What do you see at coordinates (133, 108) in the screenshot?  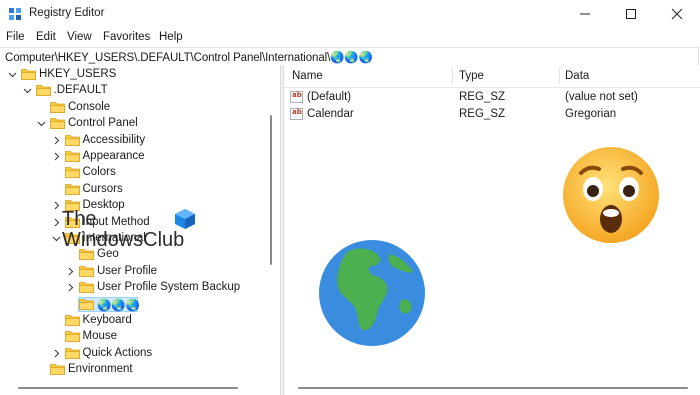 I see `tree-node: Console` at bounding box center [133, 108].